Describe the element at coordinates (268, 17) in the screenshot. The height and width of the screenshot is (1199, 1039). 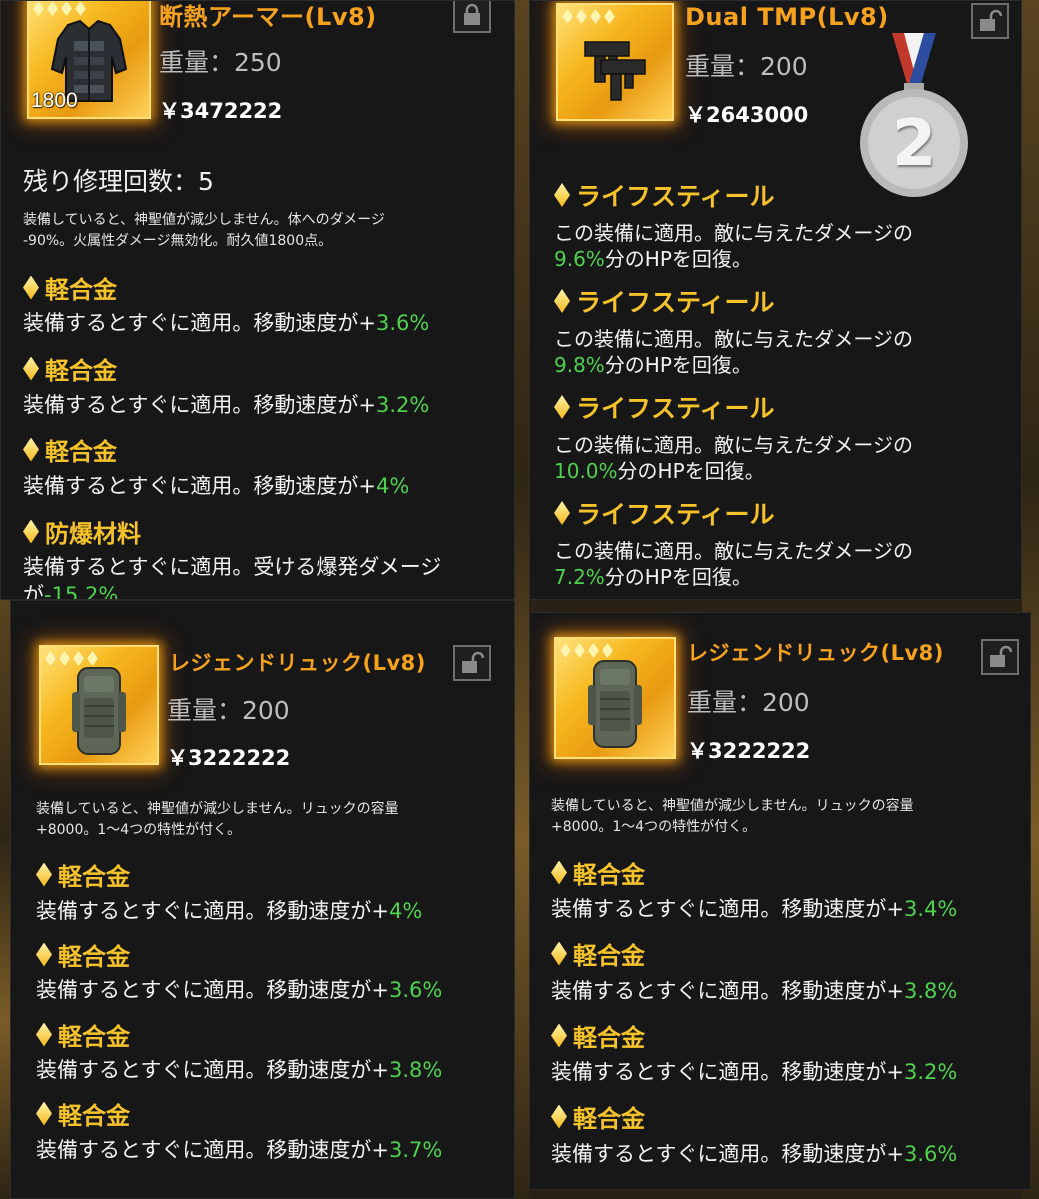
I see `item-name: 断熱アーマー(Lv8)` at that location.